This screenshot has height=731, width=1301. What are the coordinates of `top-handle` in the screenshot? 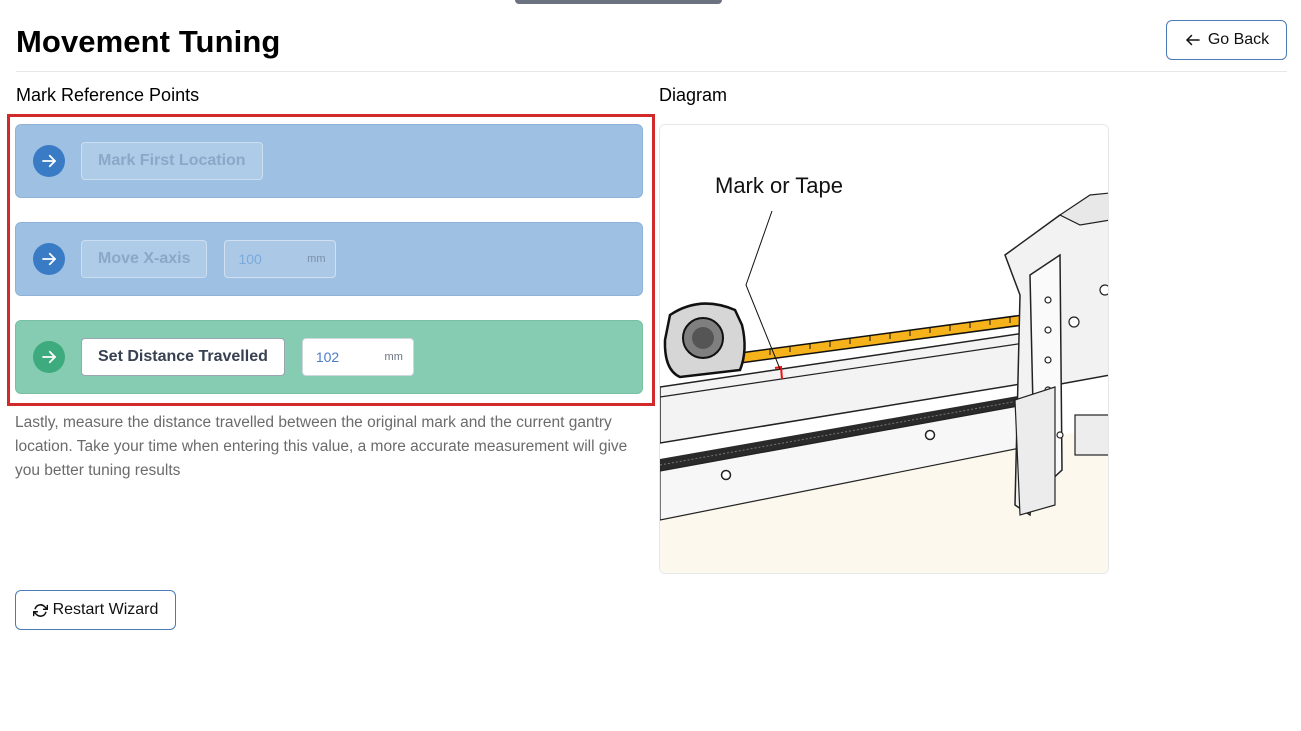 It's located at (618, 2).